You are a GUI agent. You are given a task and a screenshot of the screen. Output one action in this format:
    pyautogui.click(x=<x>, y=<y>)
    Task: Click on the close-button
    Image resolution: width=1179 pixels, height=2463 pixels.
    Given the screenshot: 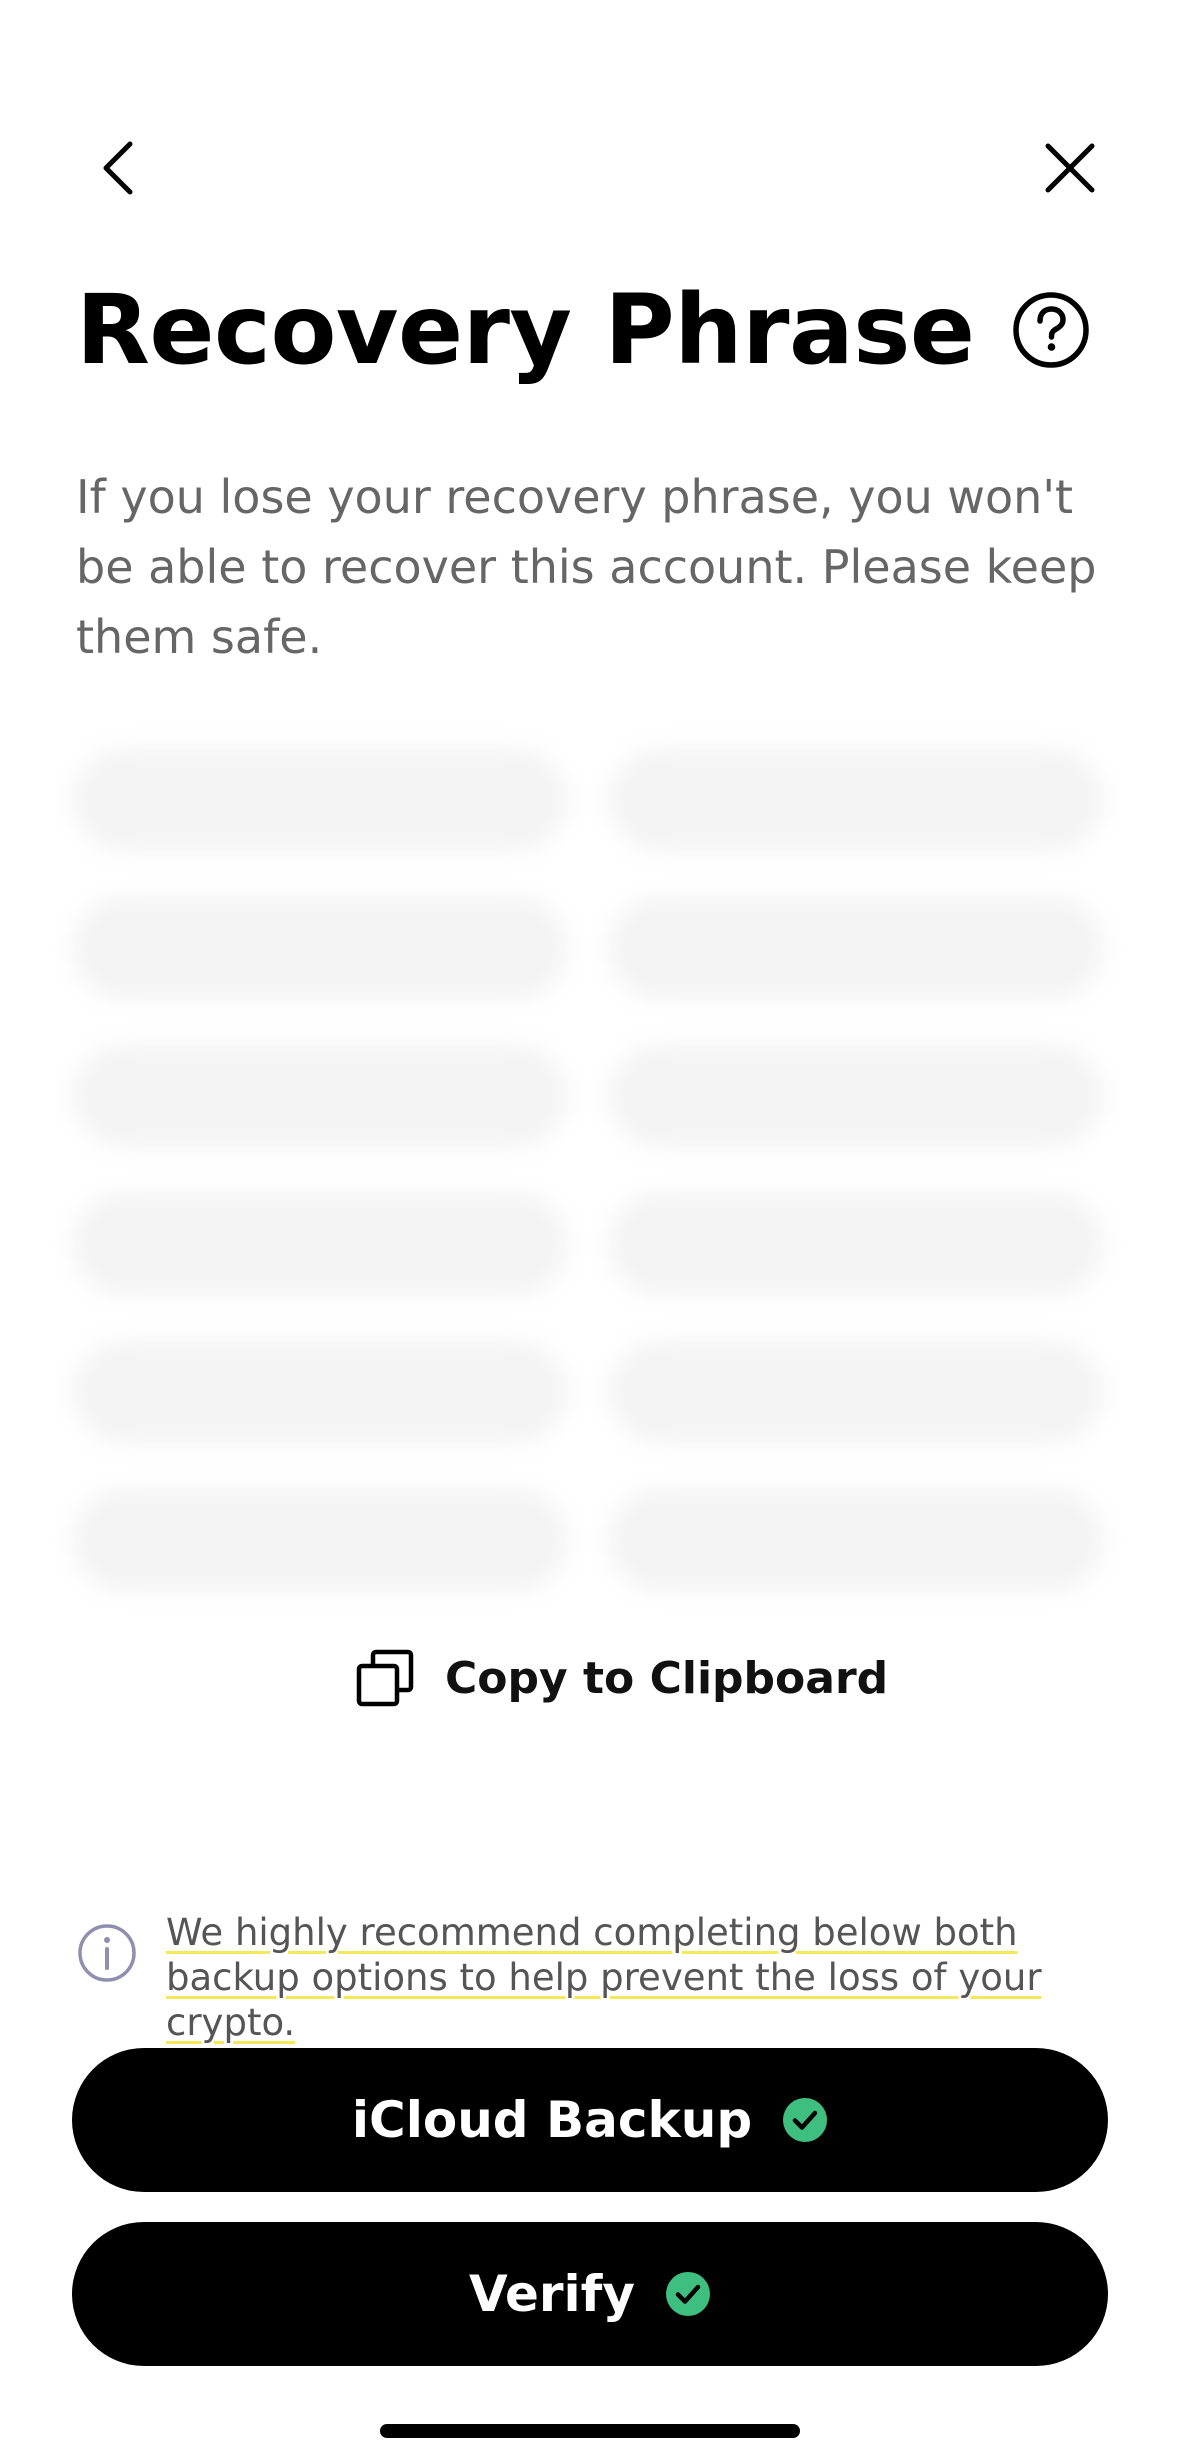 What is the action you would take?
    pyautogui.click(x=1070, y=168)
    